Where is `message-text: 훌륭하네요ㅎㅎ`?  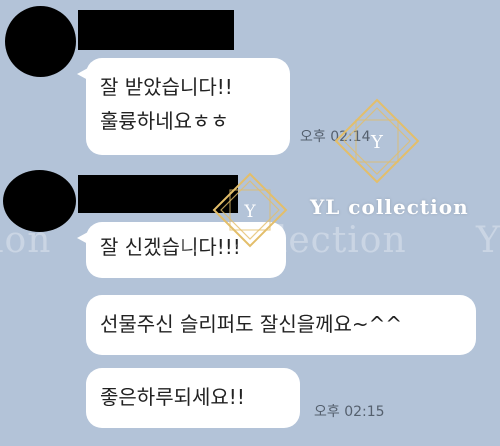 message-text: 훌륭하네요ㅎㅎ is located at coordinates (164, 121).